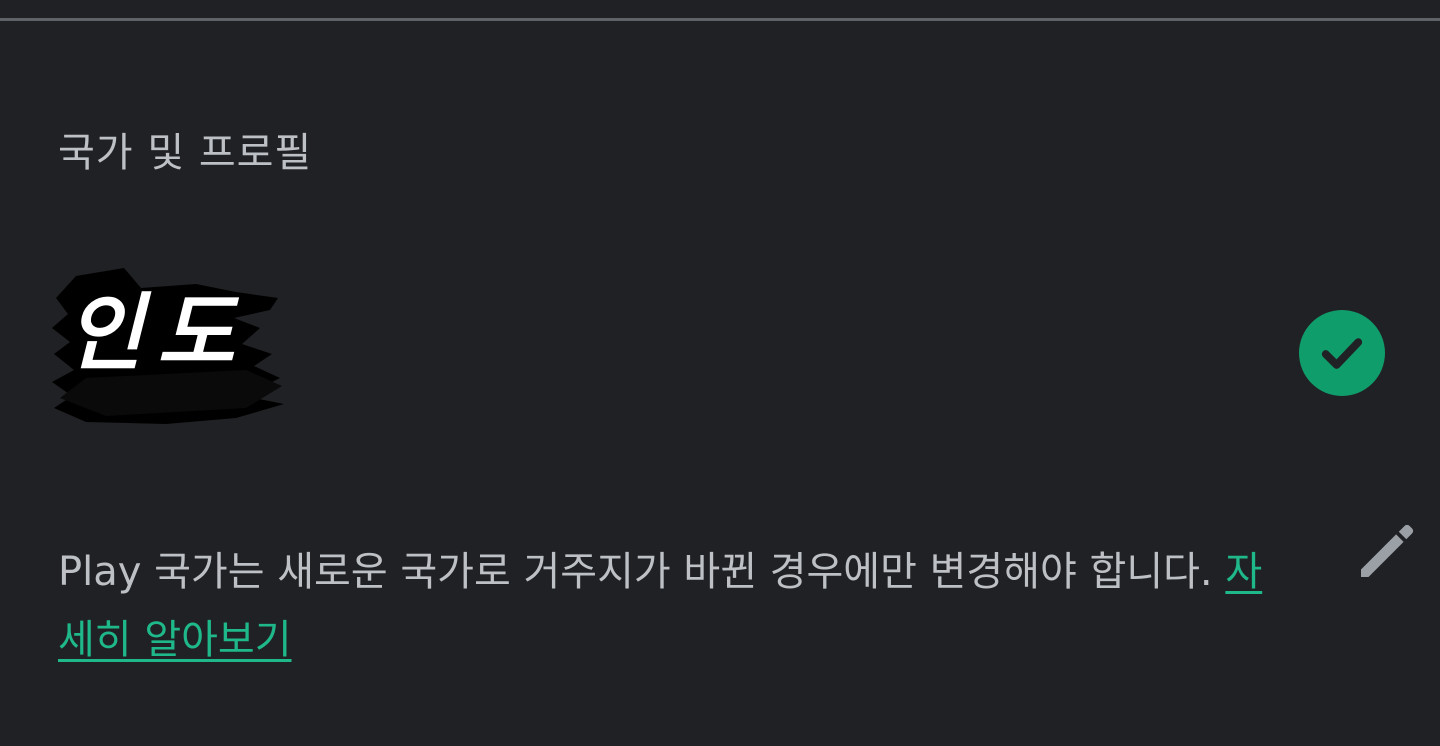 Image resolution: width=1440 pixels, height=746 pixels. Describe the element at coordinates (157, 332) in the screenshot. I see `country-name: 인도` at that location.